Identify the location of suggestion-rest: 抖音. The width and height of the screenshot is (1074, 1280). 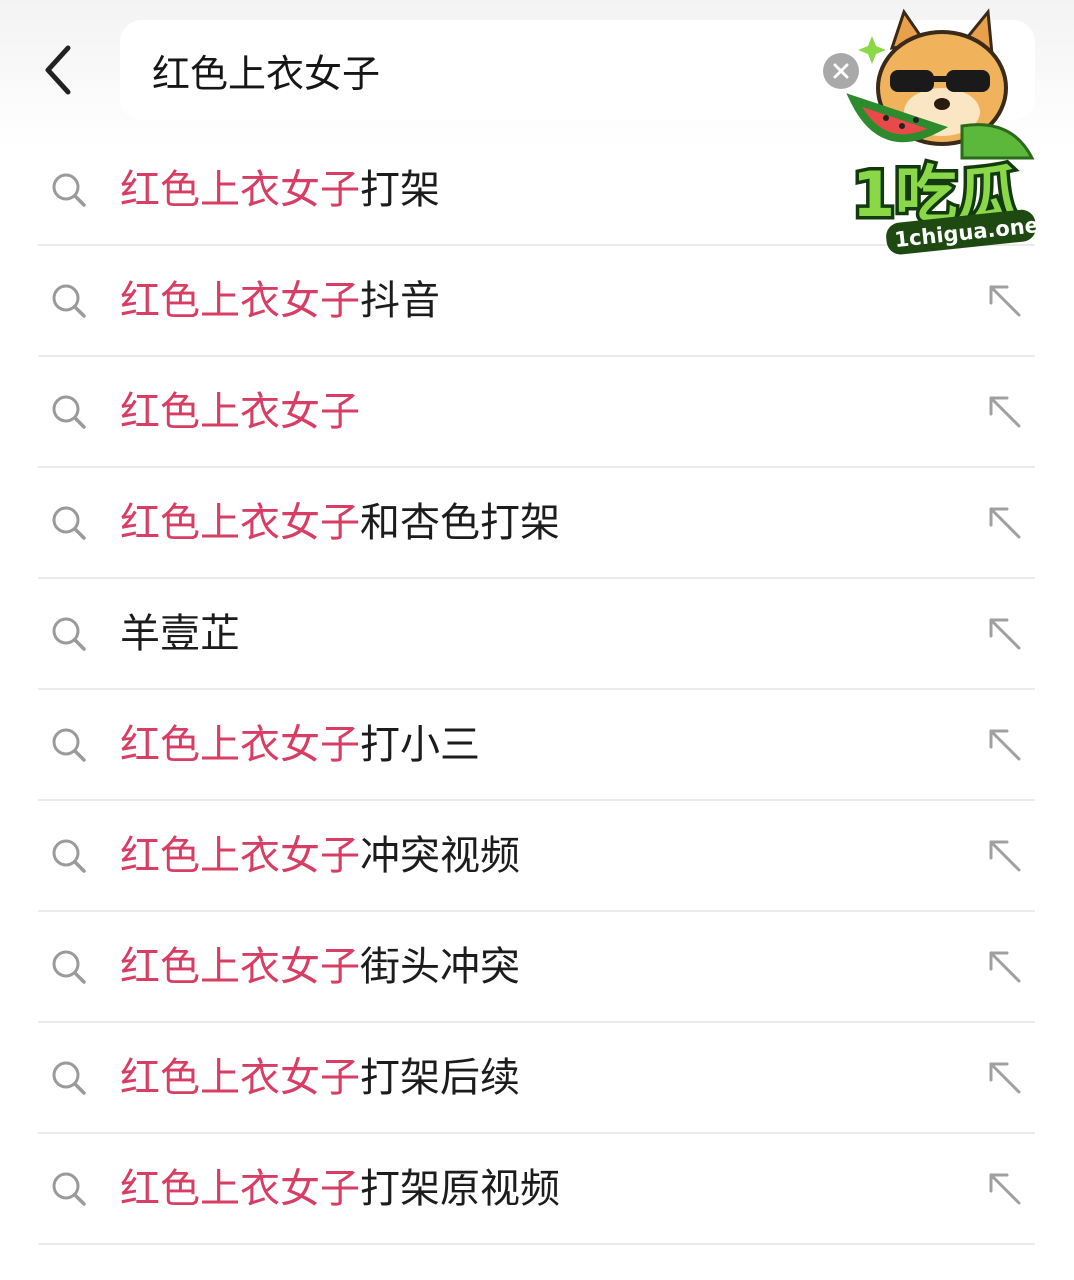
(400, 301).